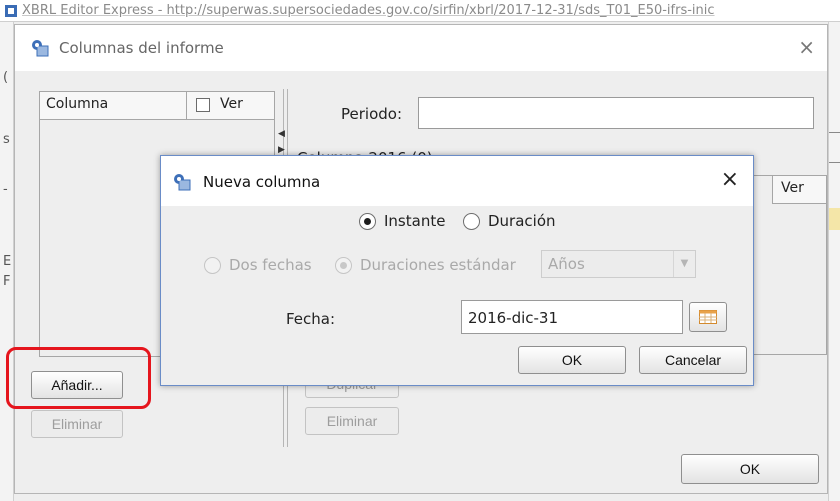  I want to click on periodo-select-value: Años, so click(566, 264).